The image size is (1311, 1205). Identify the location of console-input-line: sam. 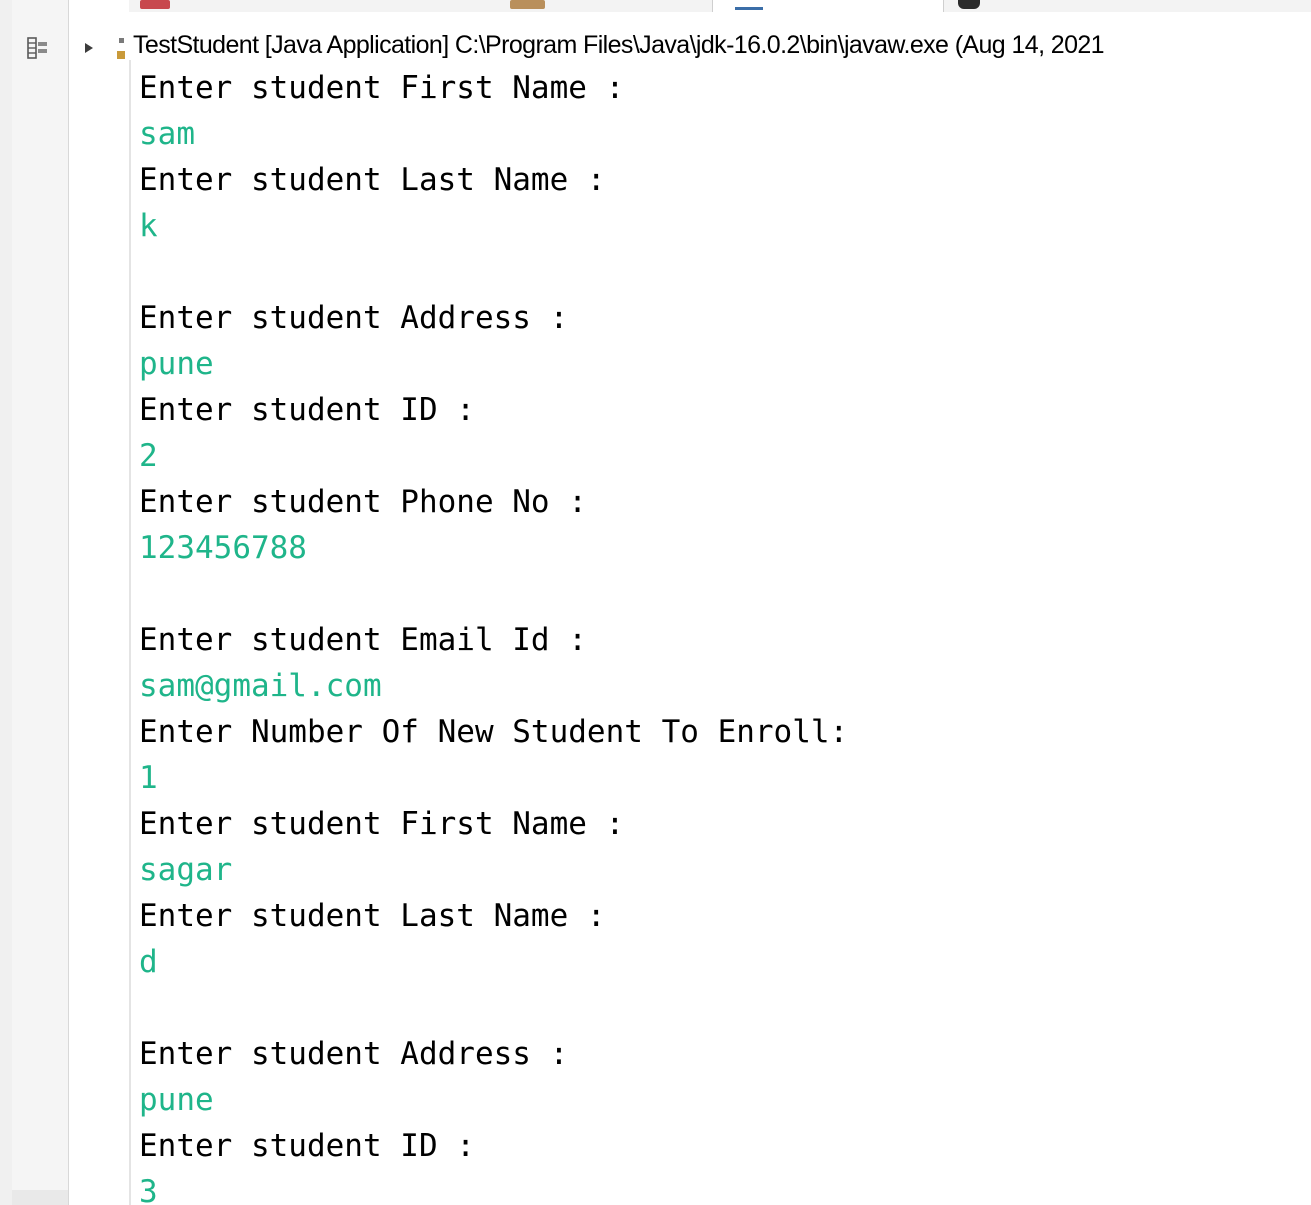
(167, 134).